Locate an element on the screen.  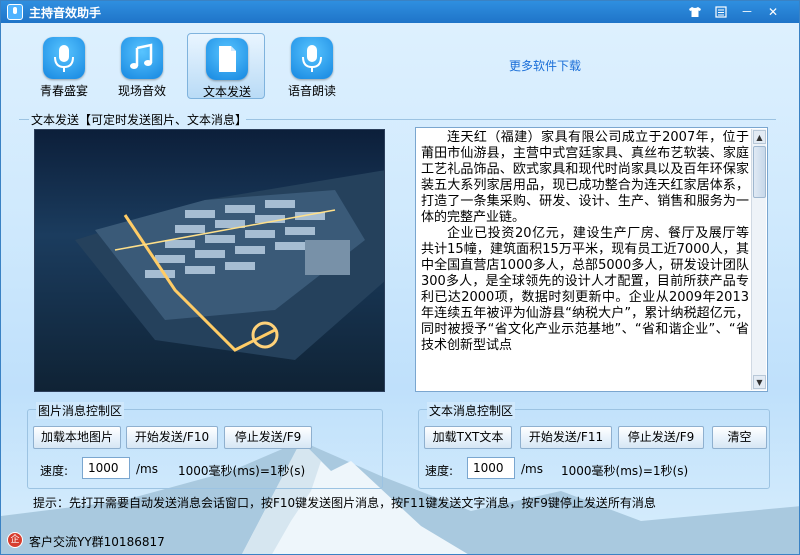
tool-yuyin: 语音朗读 is located at coordinates (312, 66).